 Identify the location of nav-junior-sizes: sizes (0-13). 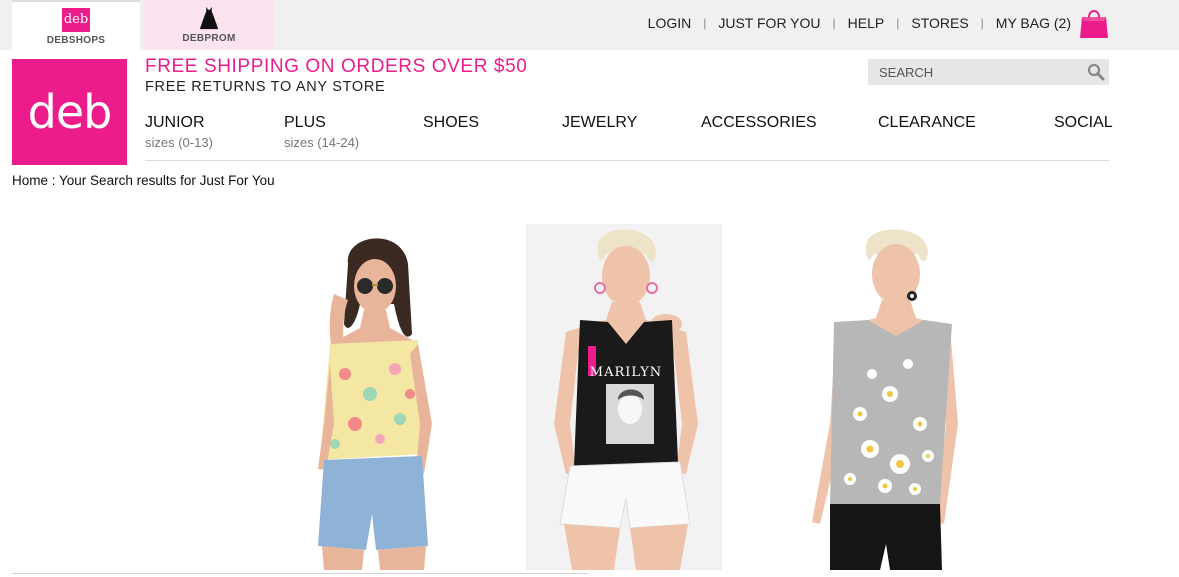
(179, 142).